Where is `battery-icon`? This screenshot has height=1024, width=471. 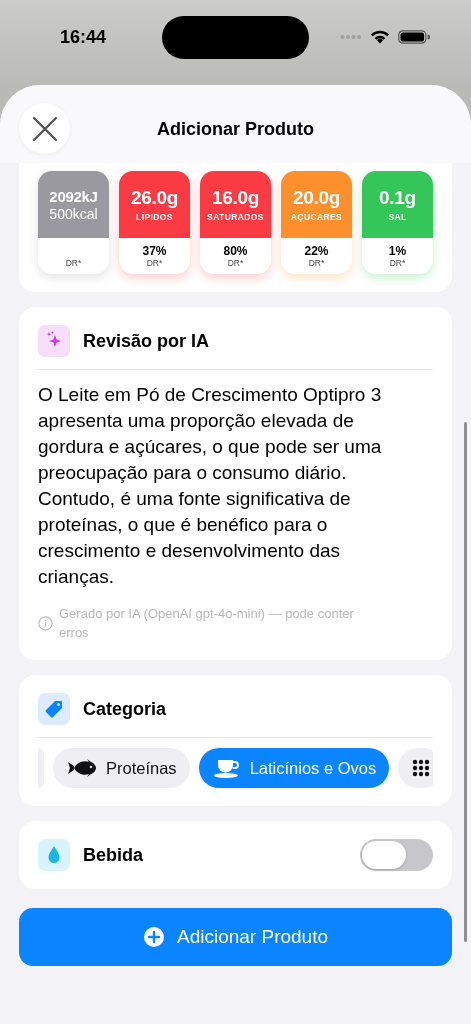 battery-icon is located at coordinates (414, 36).